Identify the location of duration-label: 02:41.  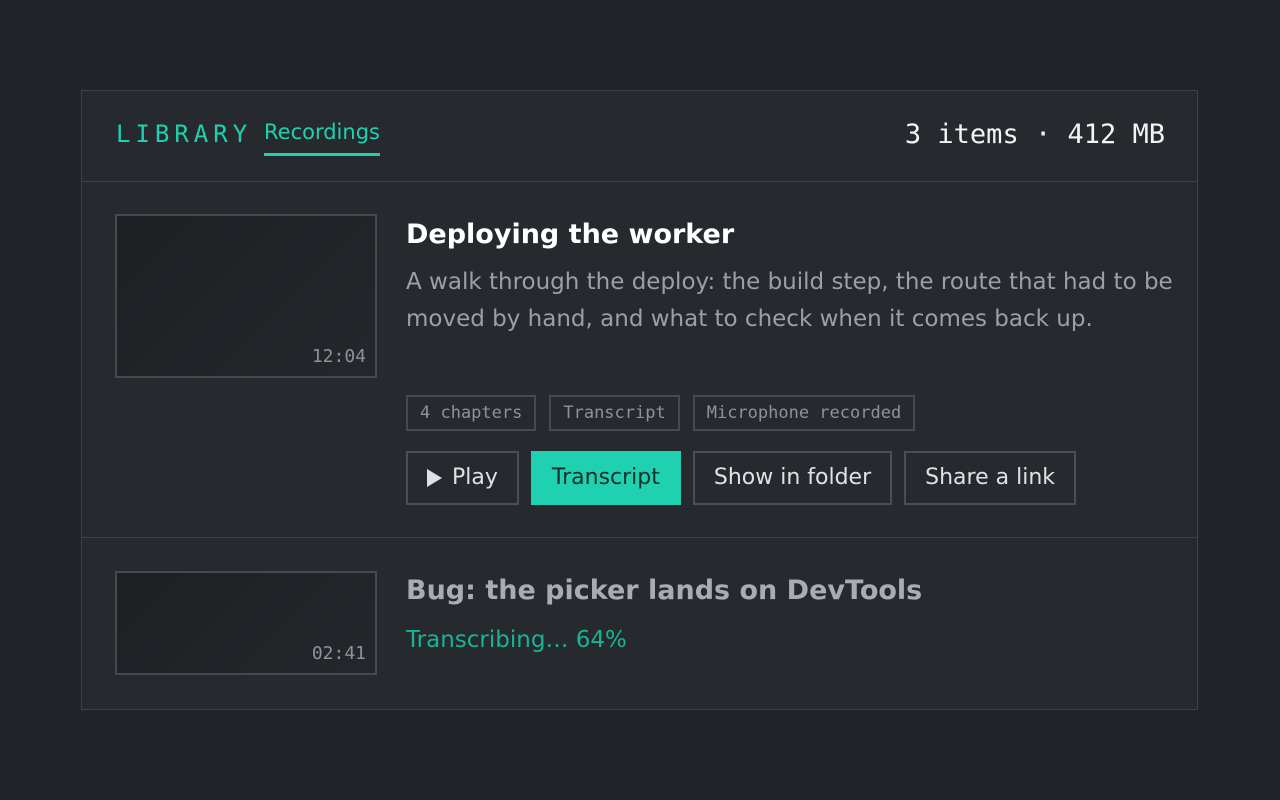
(338, 653).